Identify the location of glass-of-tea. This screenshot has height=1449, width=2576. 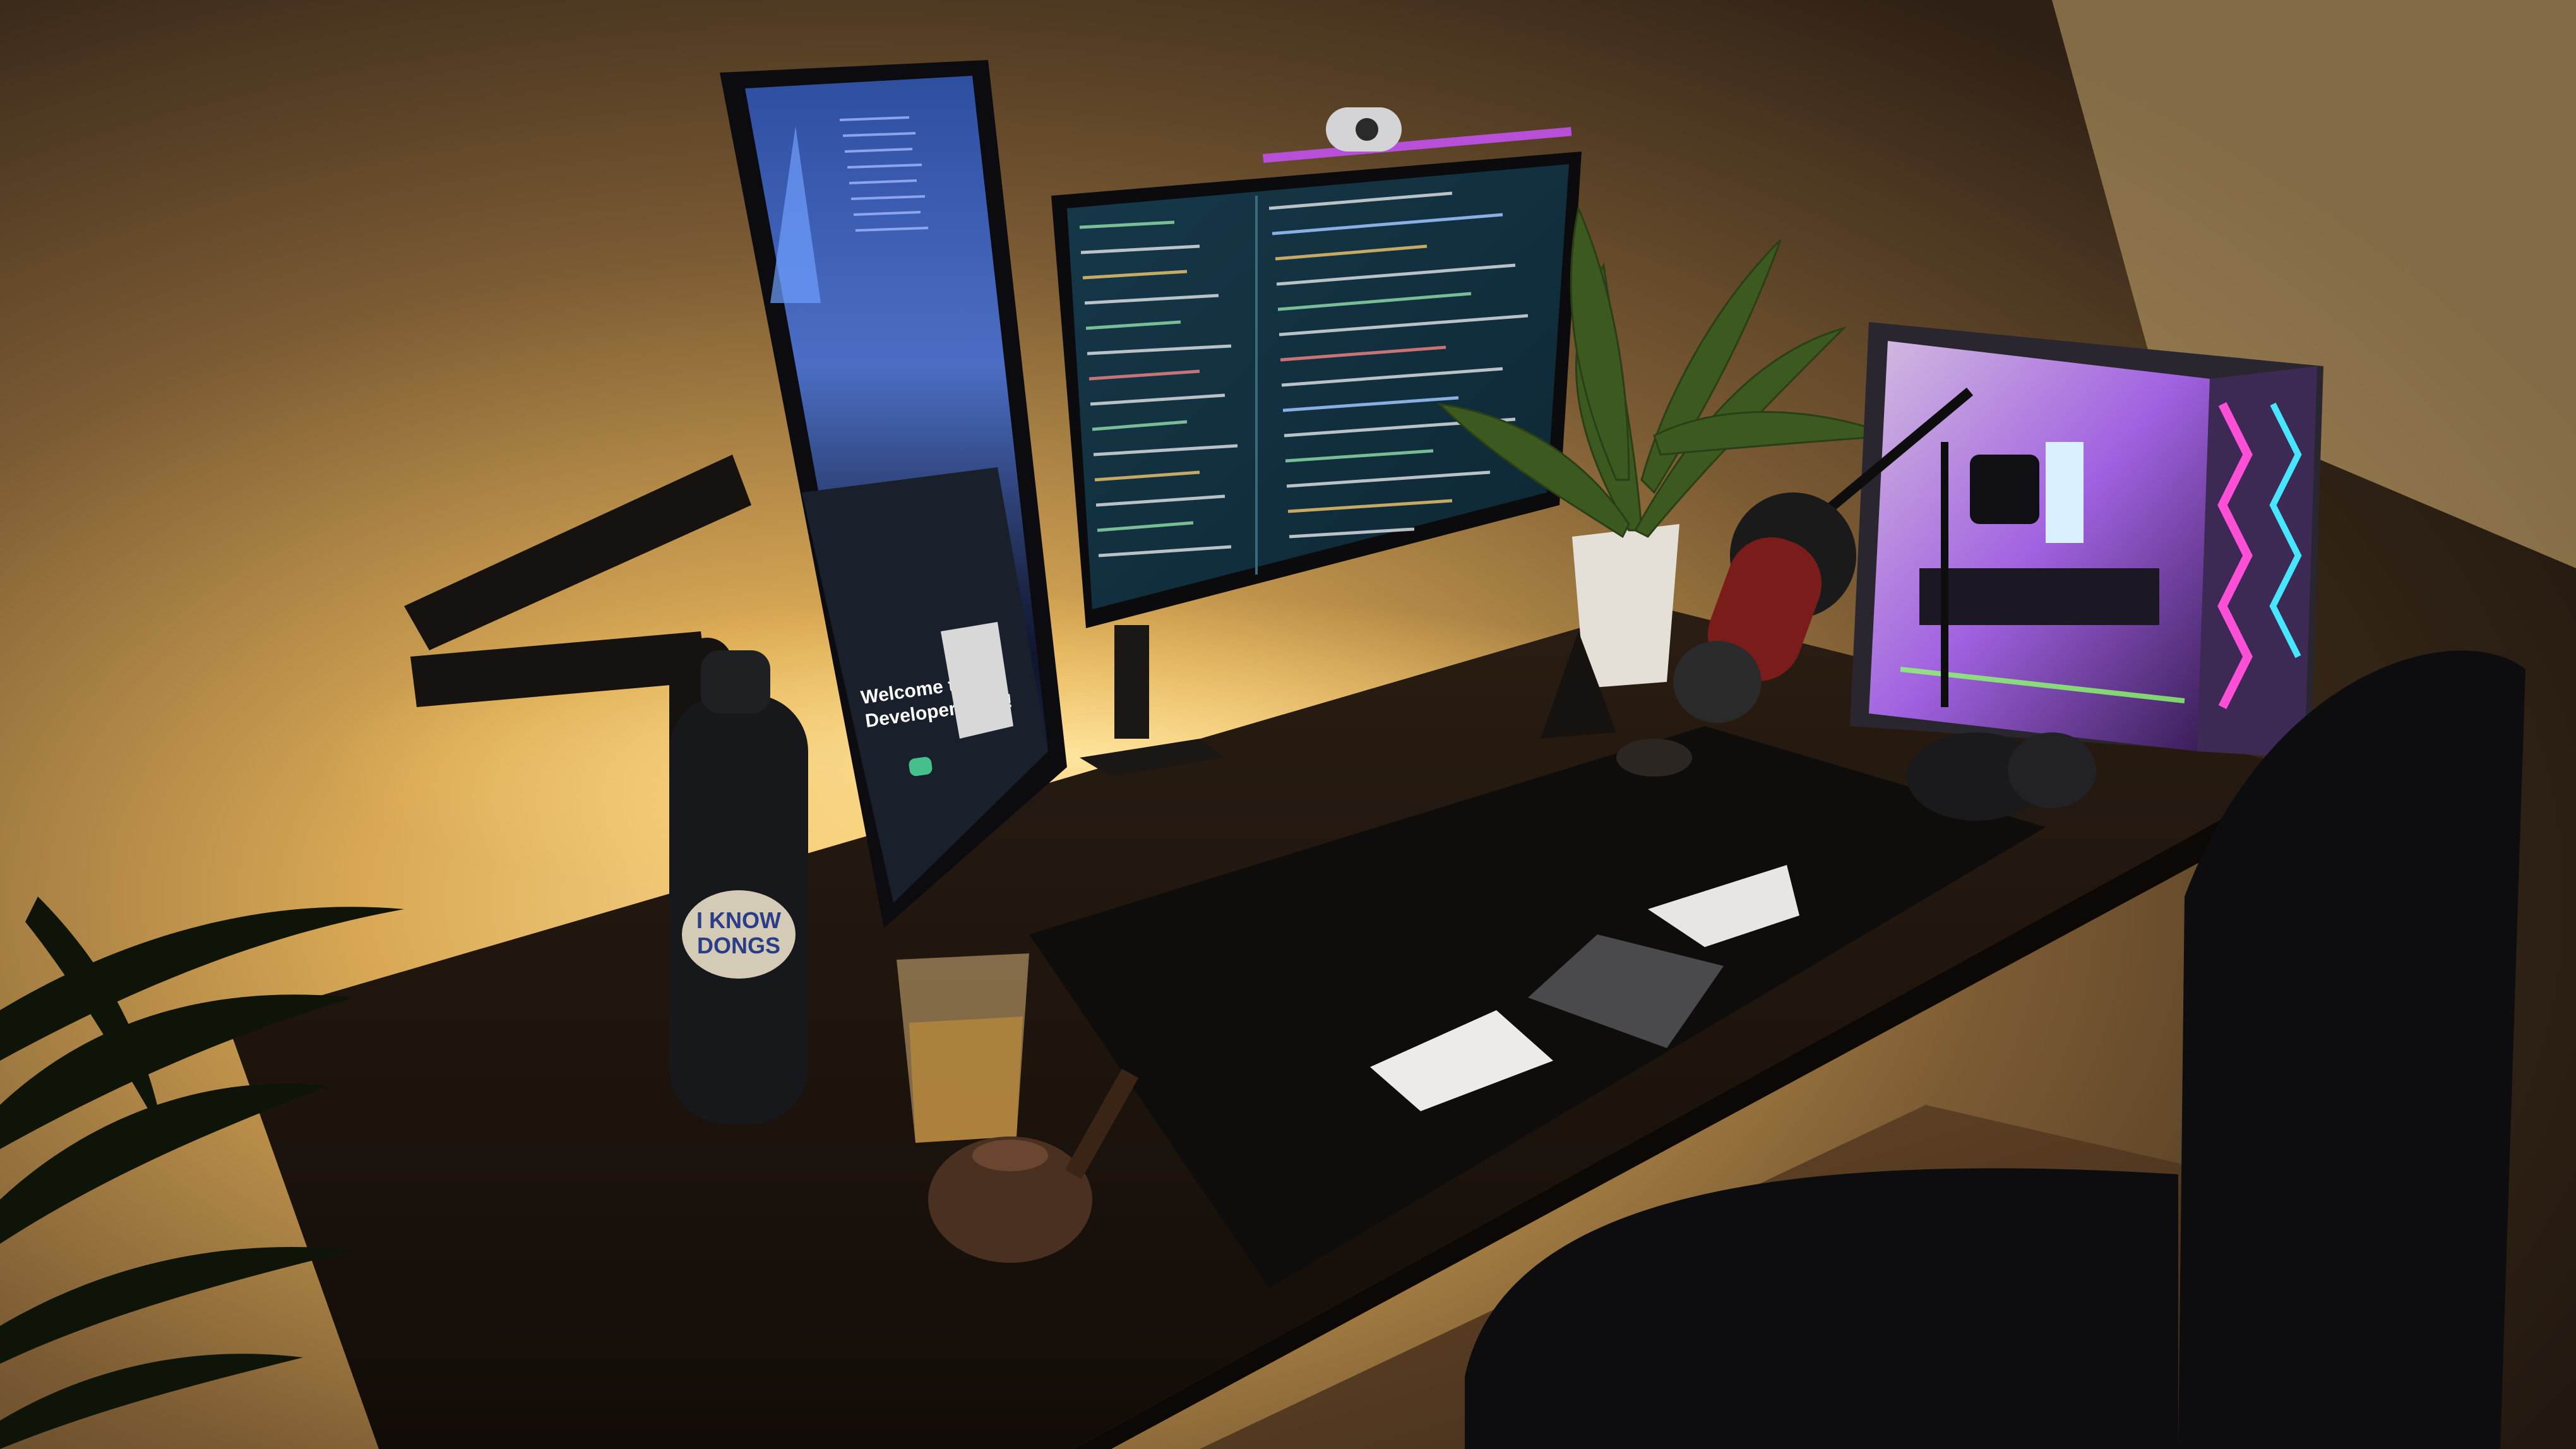
(963, 1048).